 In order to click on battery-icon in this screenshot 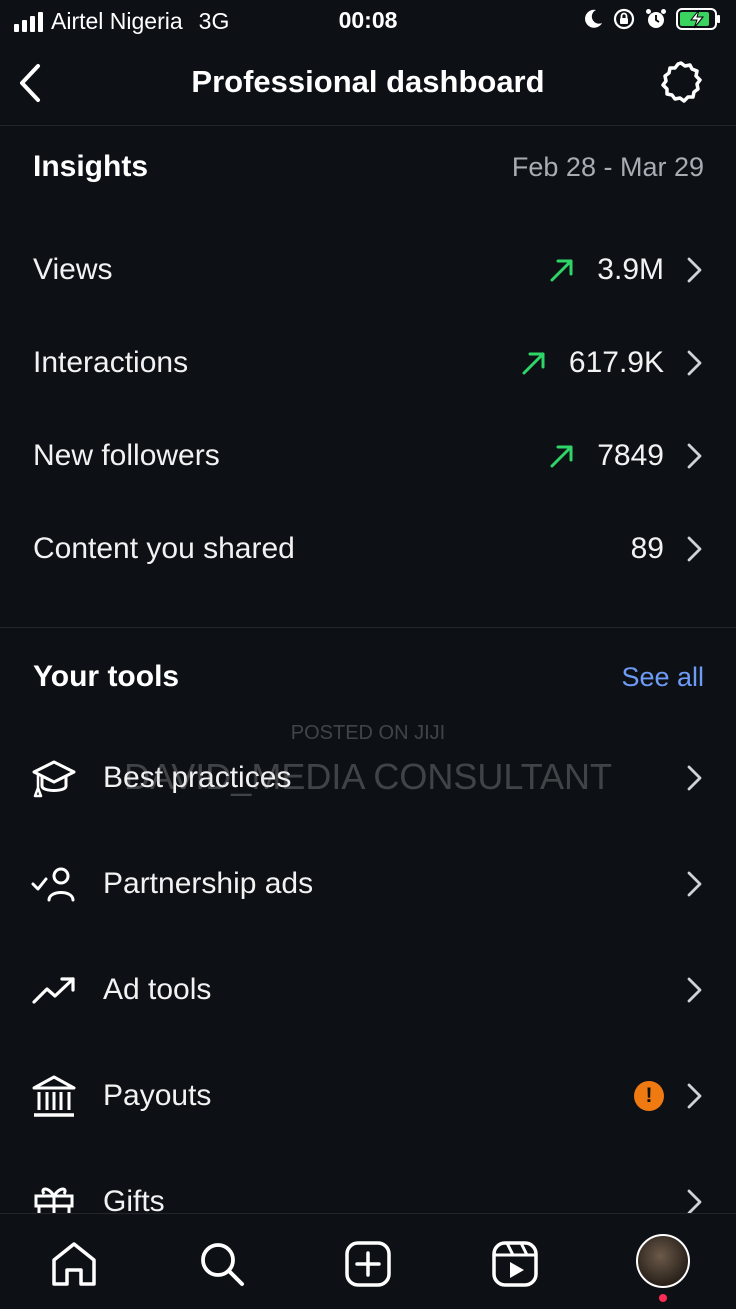, I will do `click(698, 19)`.